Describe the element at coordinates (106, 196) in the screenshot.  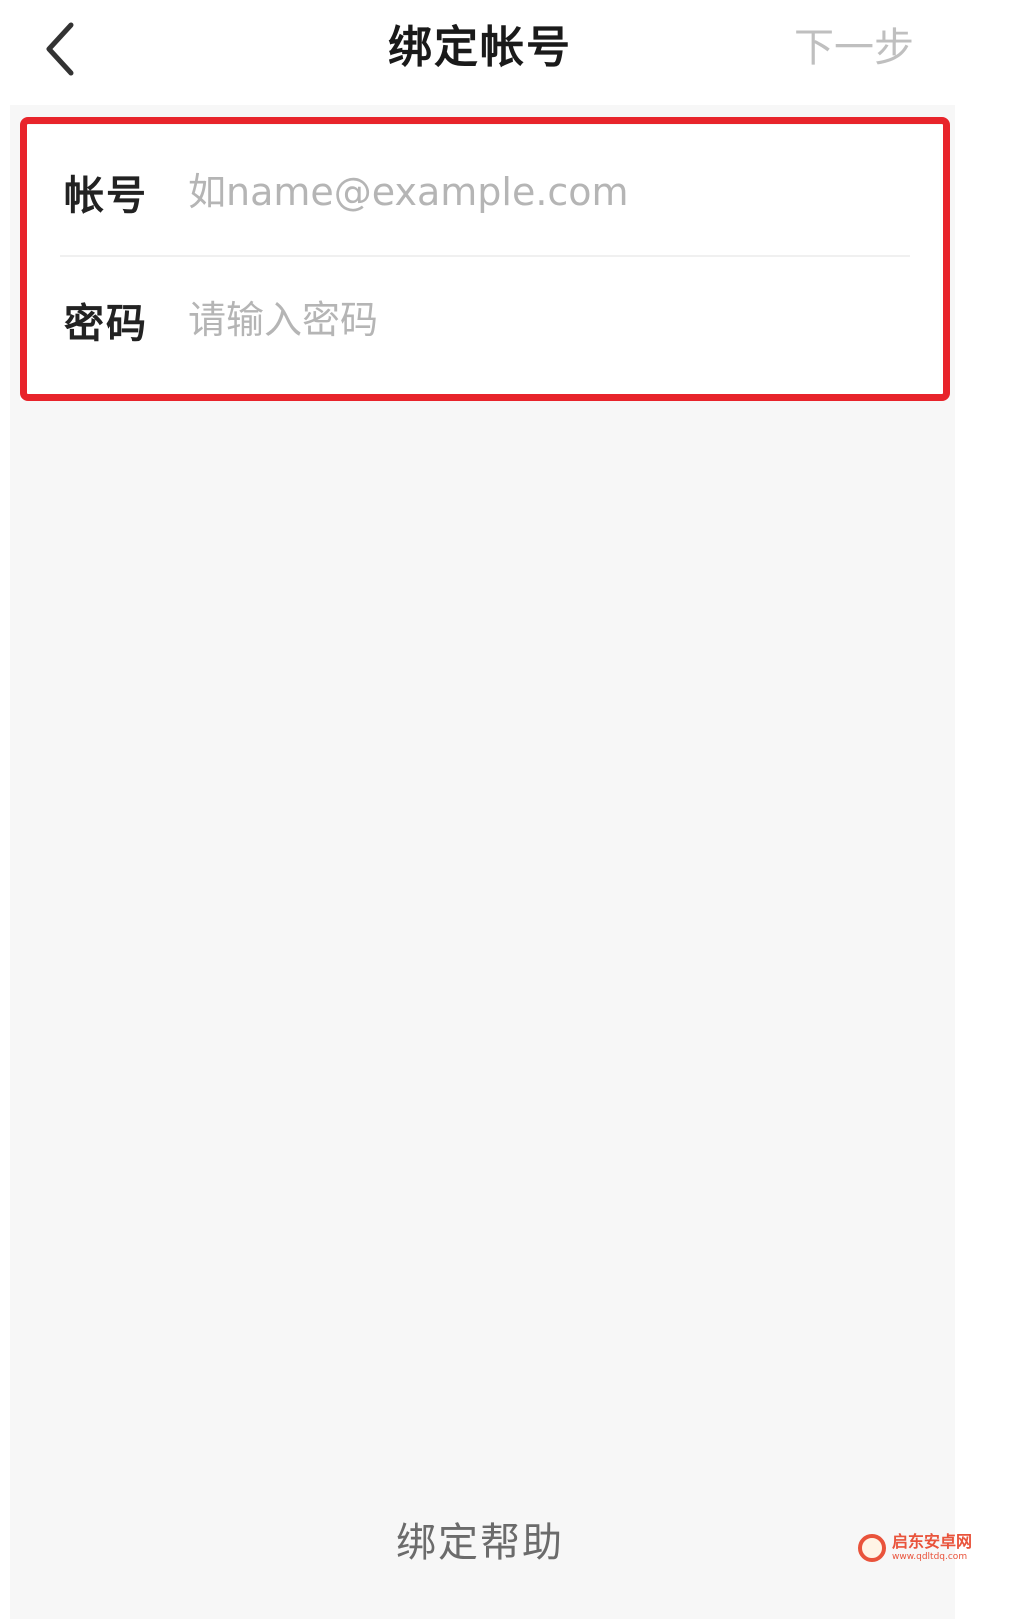
I see `account-label: 帐号` at that location.